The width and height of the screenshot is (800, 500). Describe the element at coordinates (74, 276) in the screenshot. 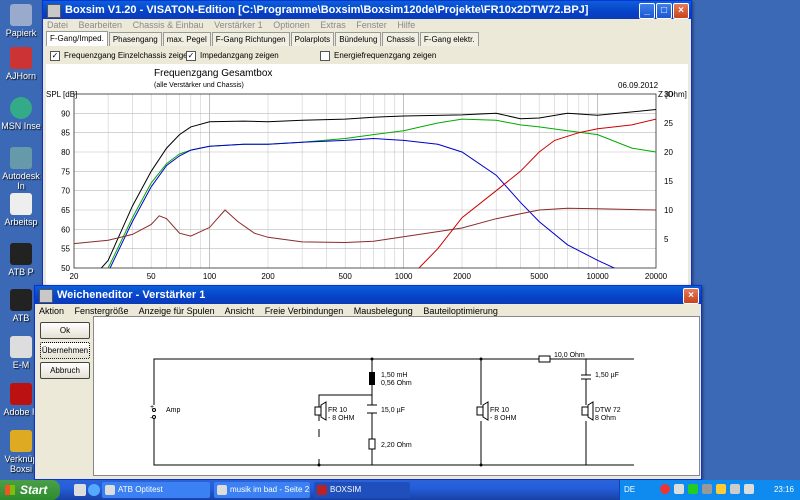

I see `x-tick-label: 20` at that location.